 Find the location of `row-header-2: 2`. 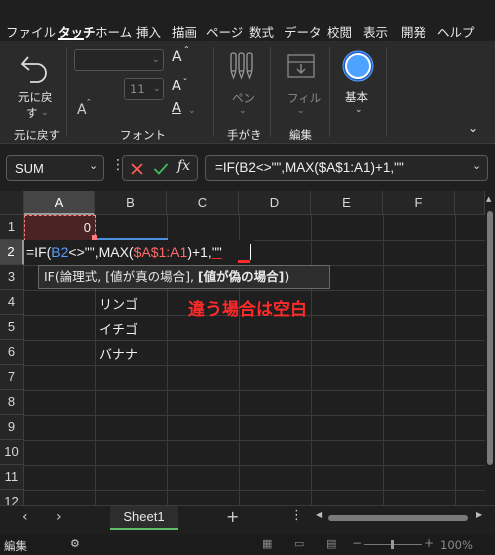

row-header-2: 2 is located at coordinates (12, 252).